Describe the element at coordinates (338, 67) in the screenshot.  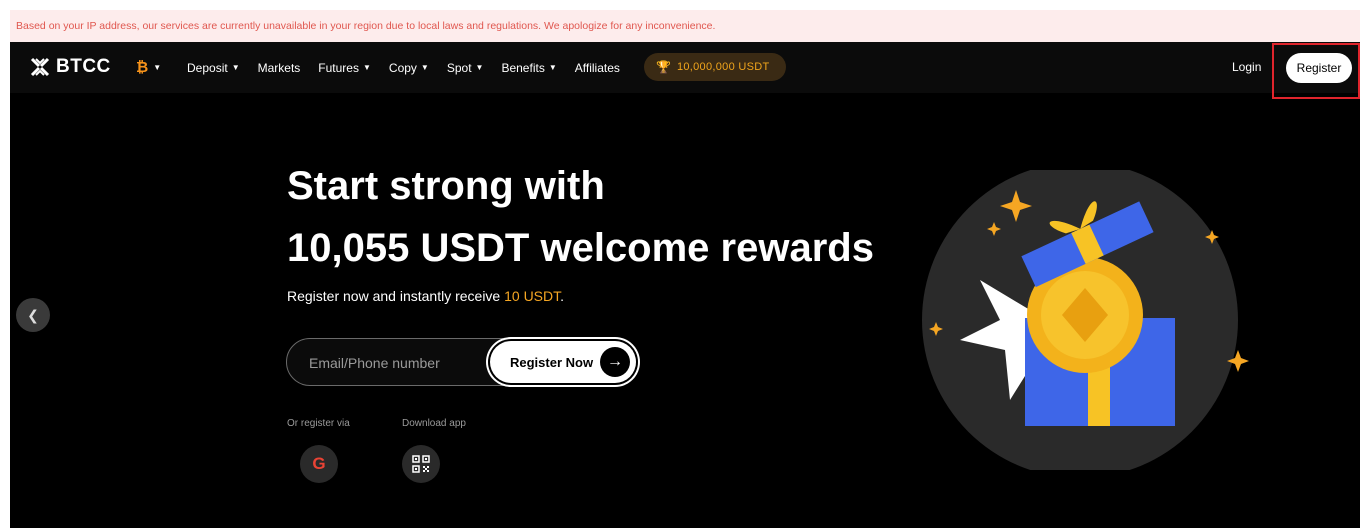
I see `nav-item-label: Futures` at that location.